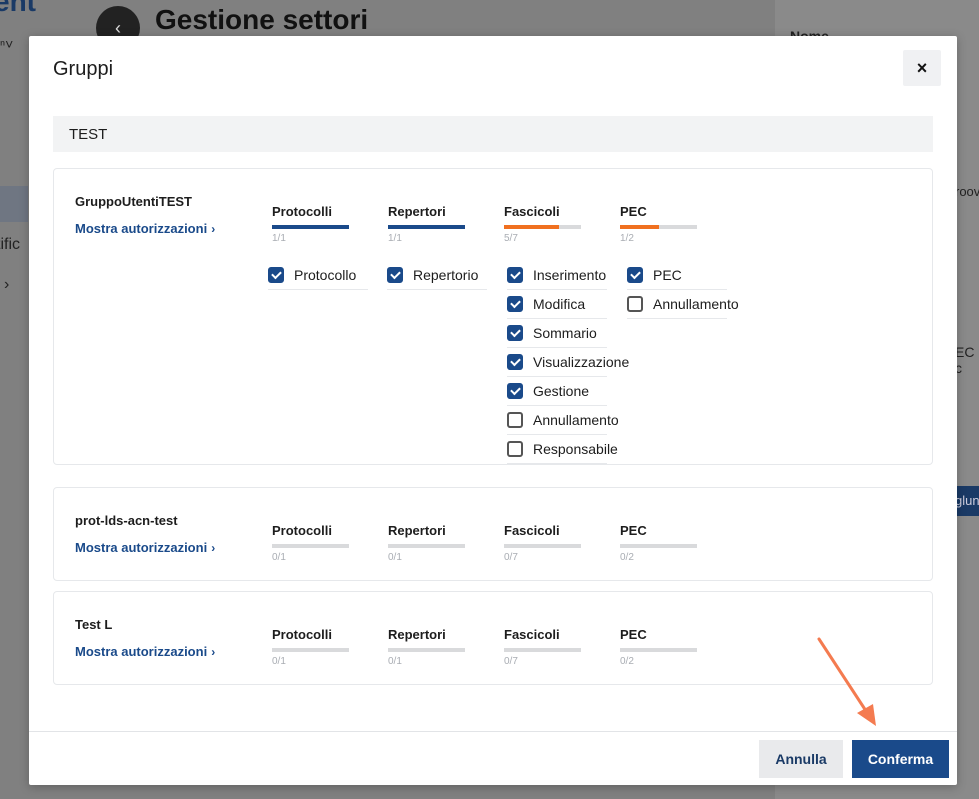  Describe the element at coordinates (967, 501) in the screenshot. I see `right-panel-button: glun` at that location.